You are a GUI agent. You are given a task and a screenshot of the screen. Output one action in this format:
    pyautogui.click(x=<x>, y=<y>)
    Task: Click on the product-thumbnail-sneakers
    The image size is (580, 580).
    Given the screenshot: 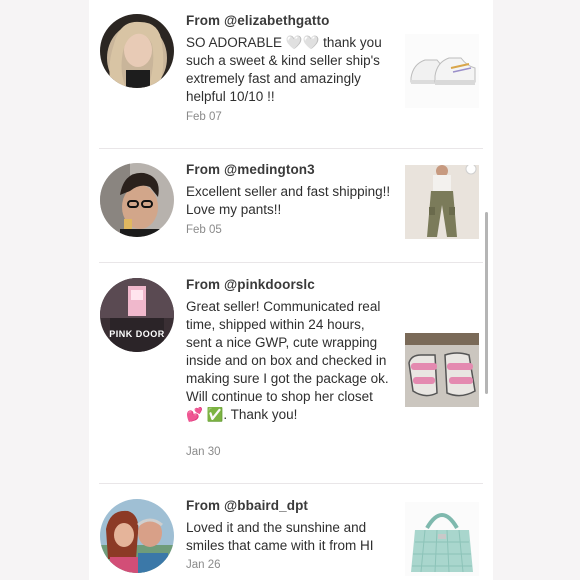 What is the action you would take?
    pyautogui.click(x=442, y=71)
    